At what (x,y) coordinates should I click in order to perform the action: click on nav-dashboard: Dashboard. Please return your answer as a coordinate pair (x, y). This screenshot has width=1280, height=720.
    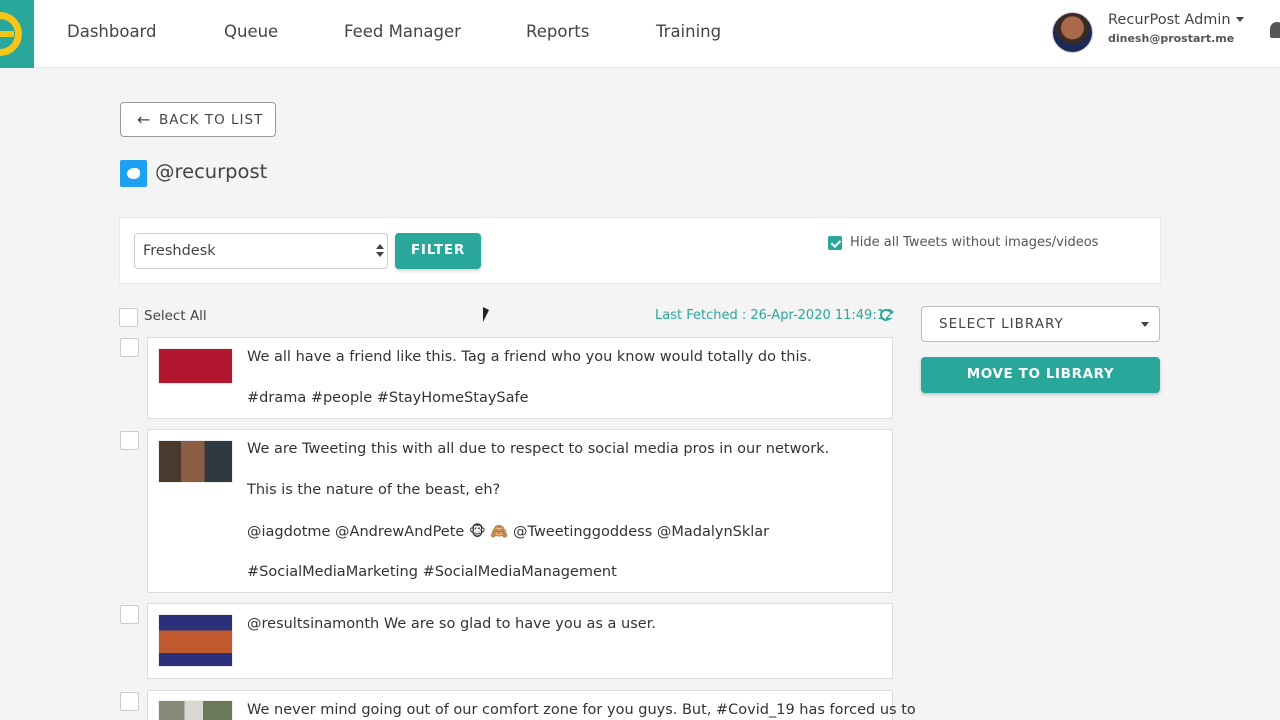
    Looking at the image, I should click on (112, 34).